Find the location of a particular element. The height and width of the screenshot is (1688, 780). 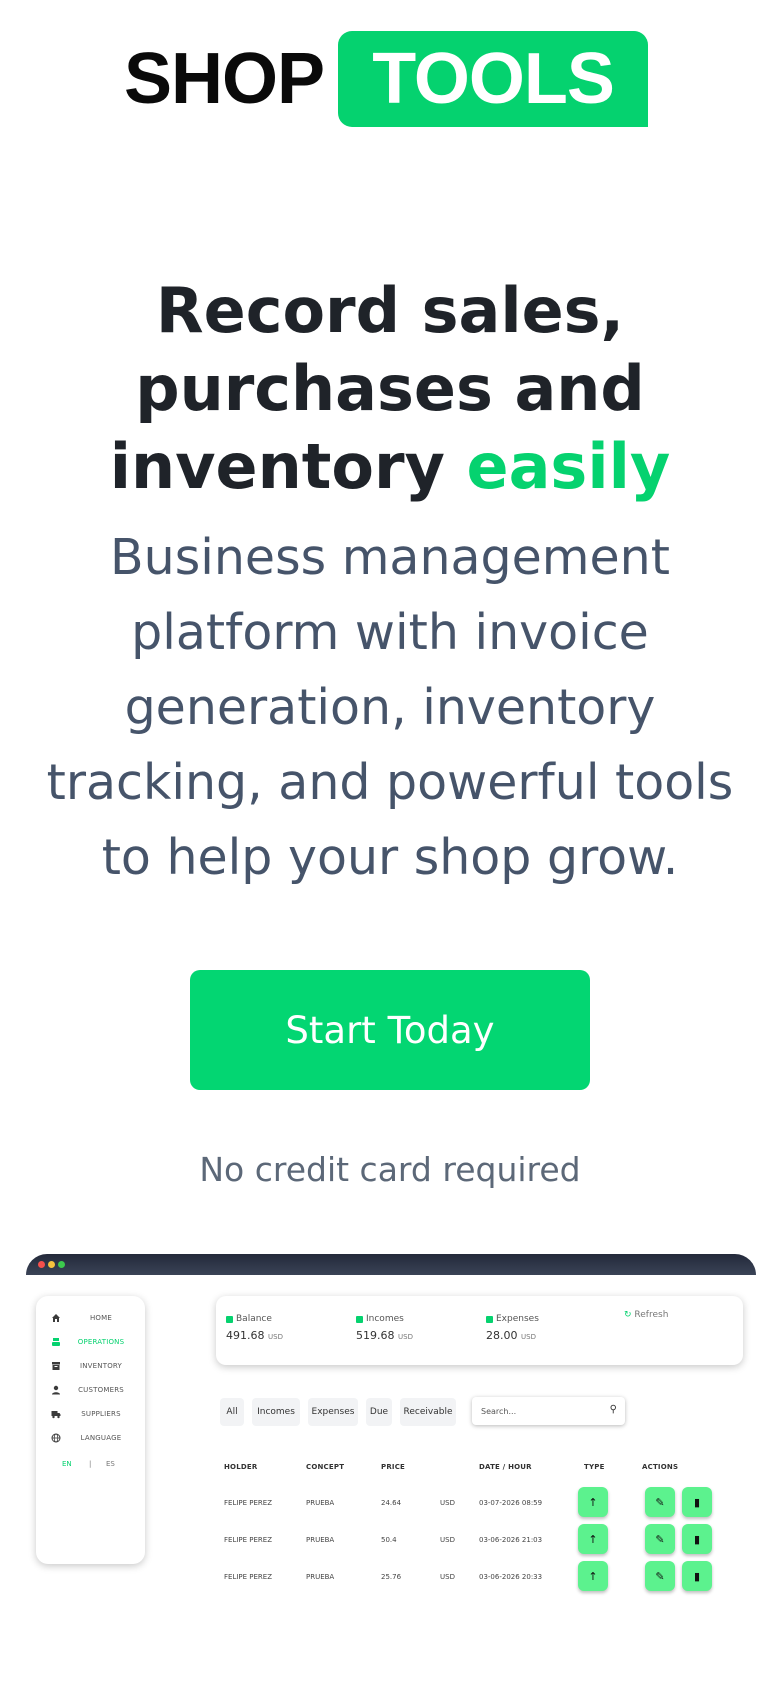

box-icon is located at coordinates (55, 1366).